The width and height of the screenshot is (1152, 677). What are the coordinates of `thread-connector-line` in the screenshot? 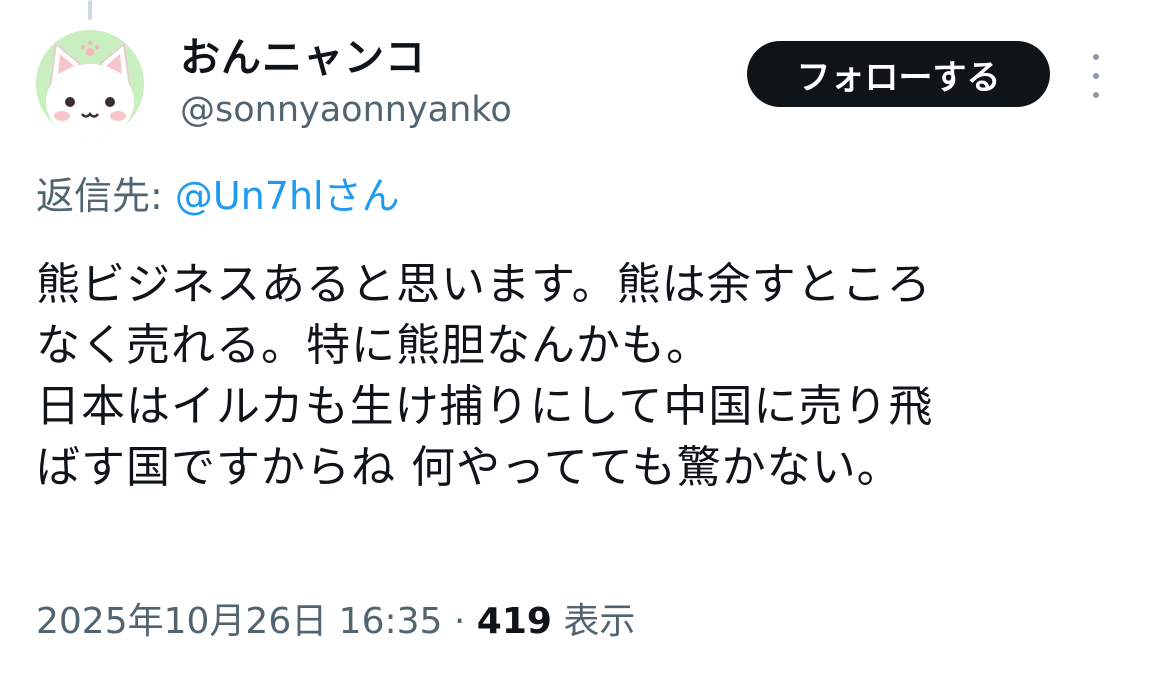 It's located at (90, 10).